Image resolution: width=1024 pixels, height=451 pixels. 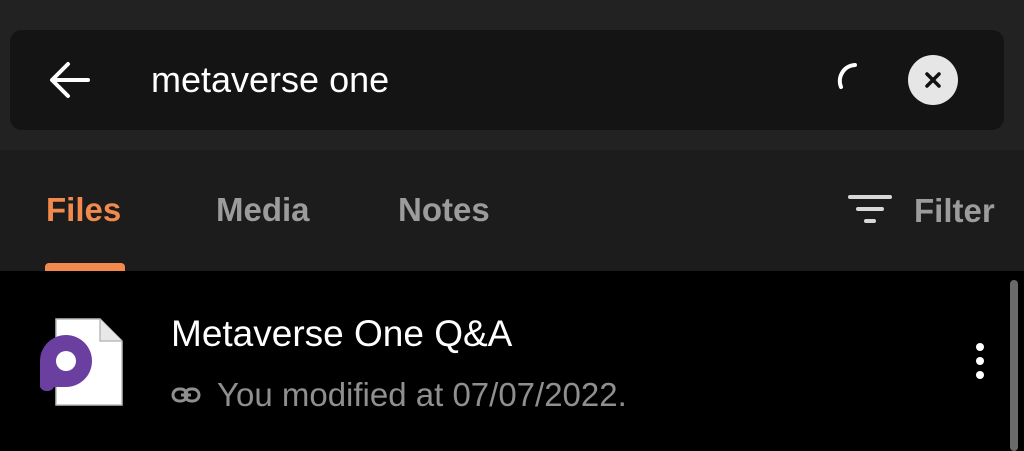 What do you see at coordinates (422, 394) in the screenshot?
I see `modified-text: You modified at 07/07/2022.` at bounding box center [422, 394].